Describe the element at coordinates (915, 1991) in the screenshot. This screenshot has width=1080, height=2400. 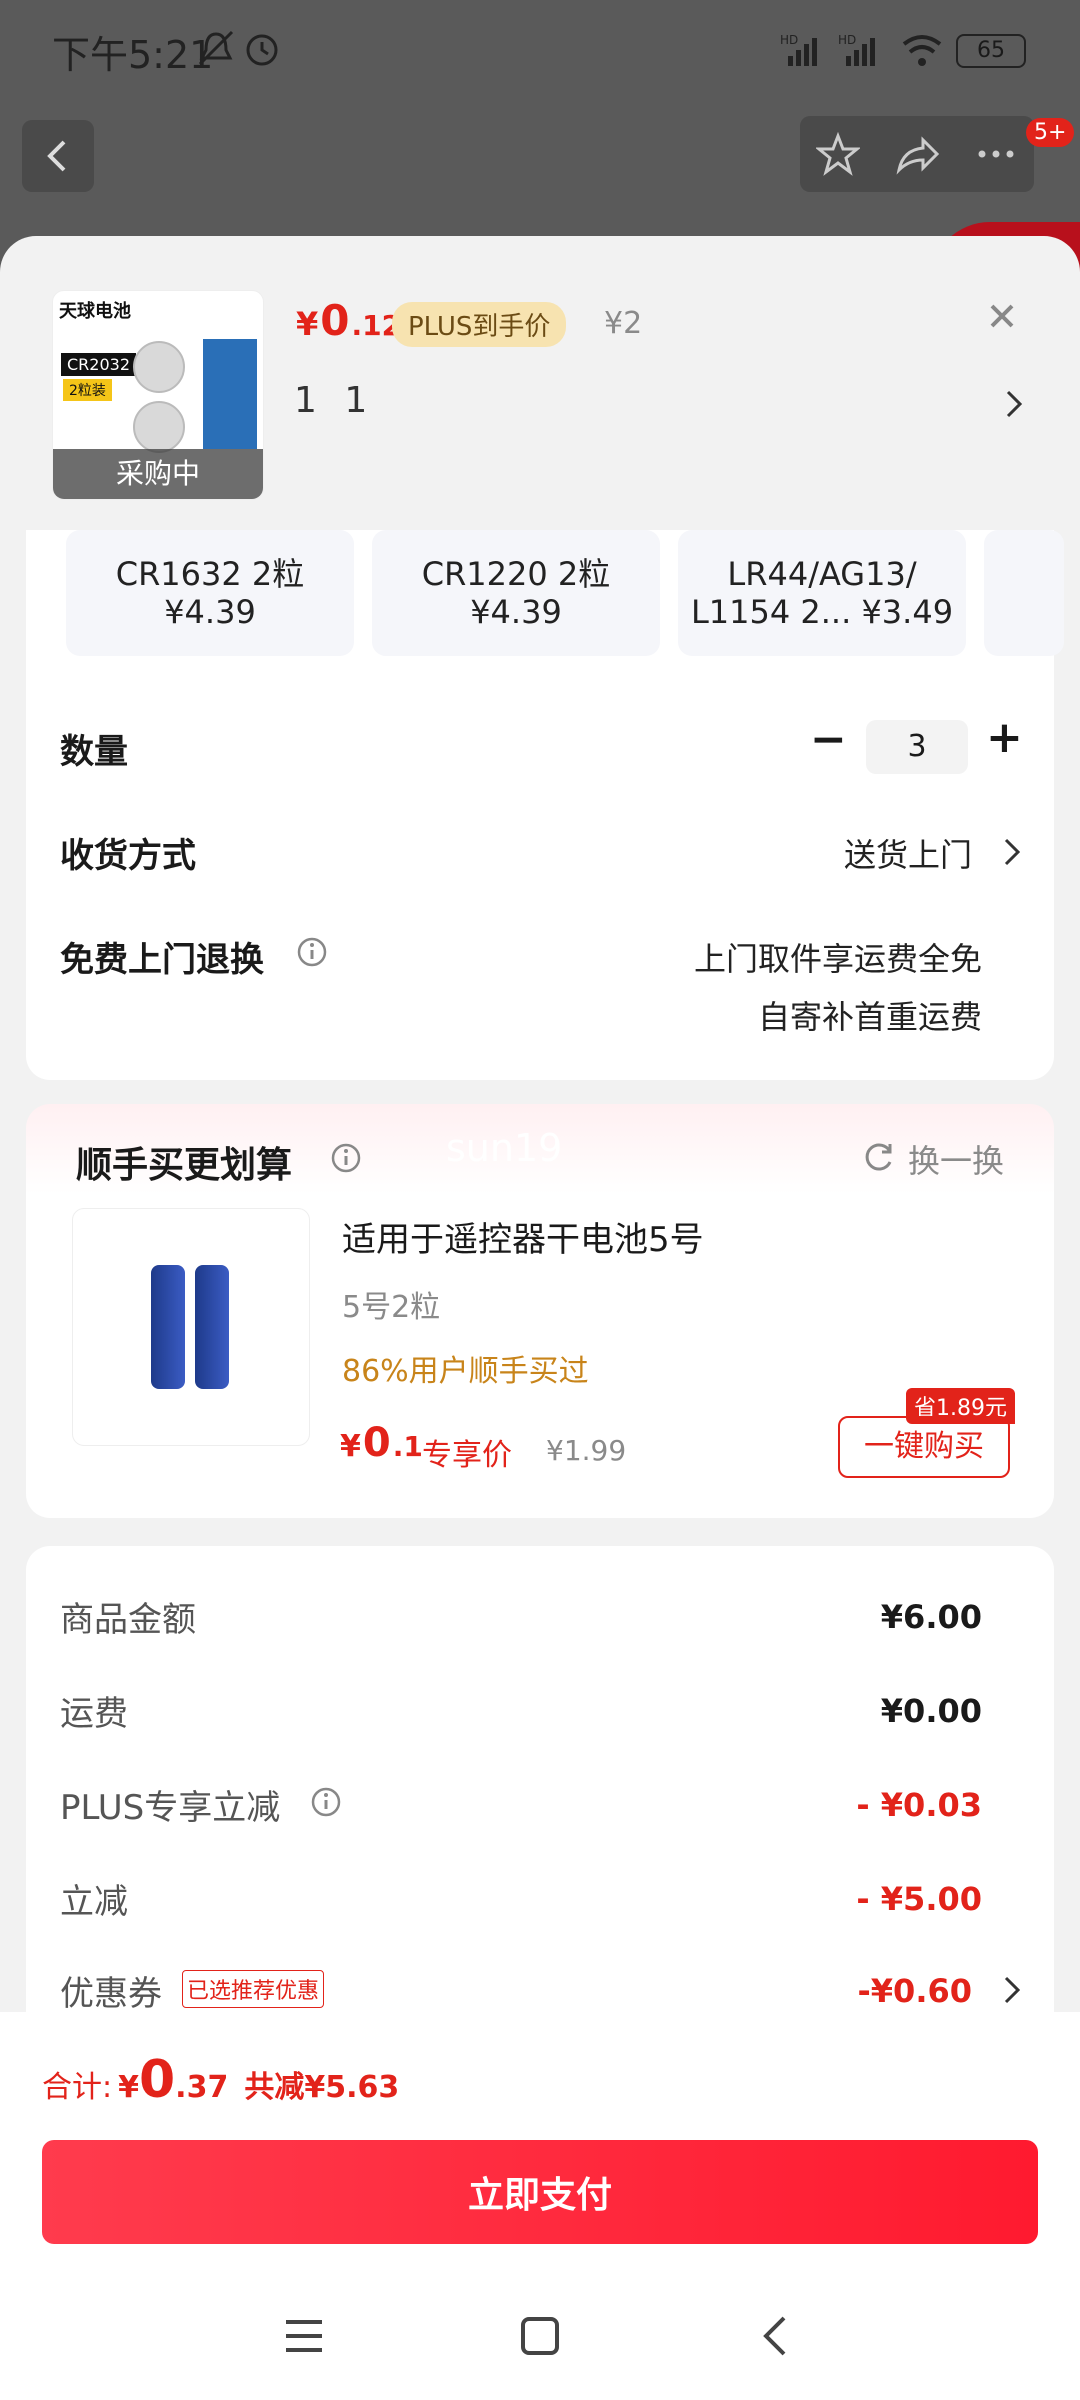
I see `summary-value: -¥0.60` at that location.